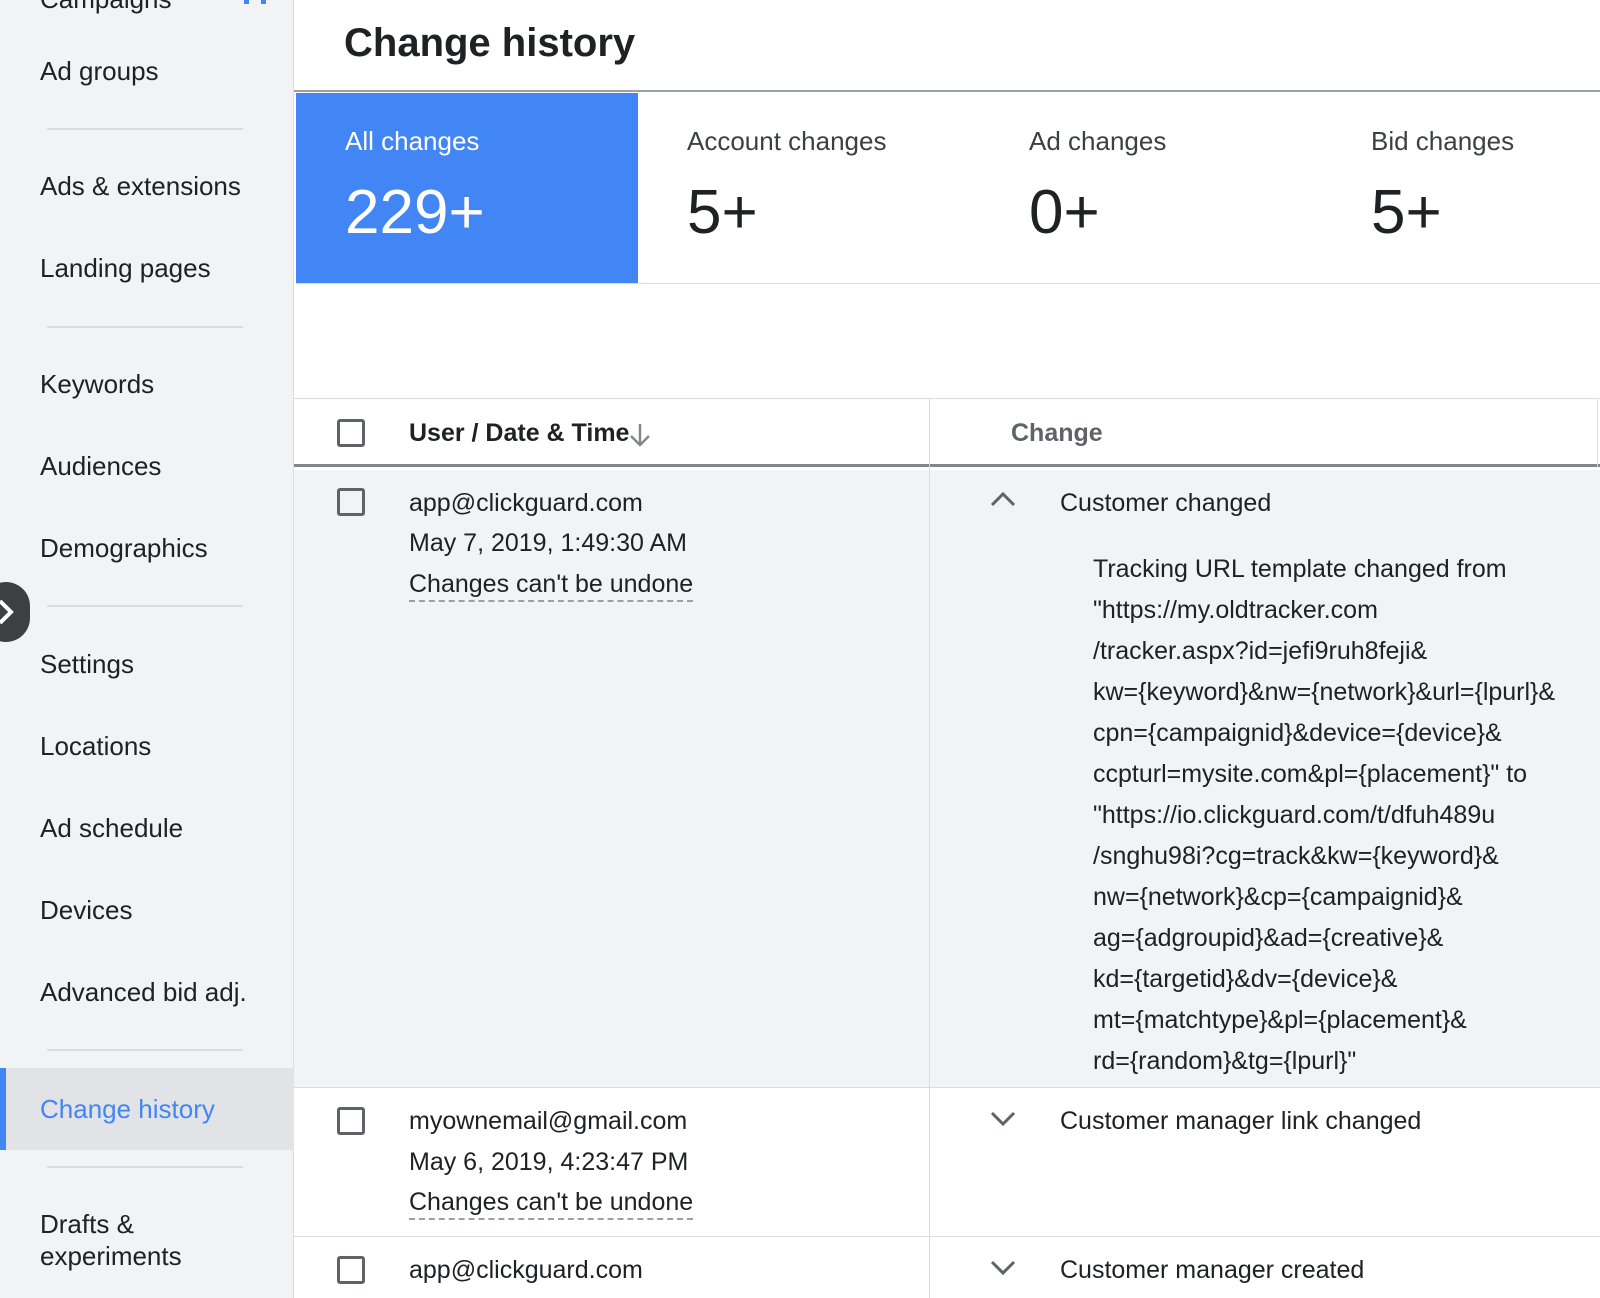  I want to click on tab-all-changes: All changes 229+, so click(467, 188).